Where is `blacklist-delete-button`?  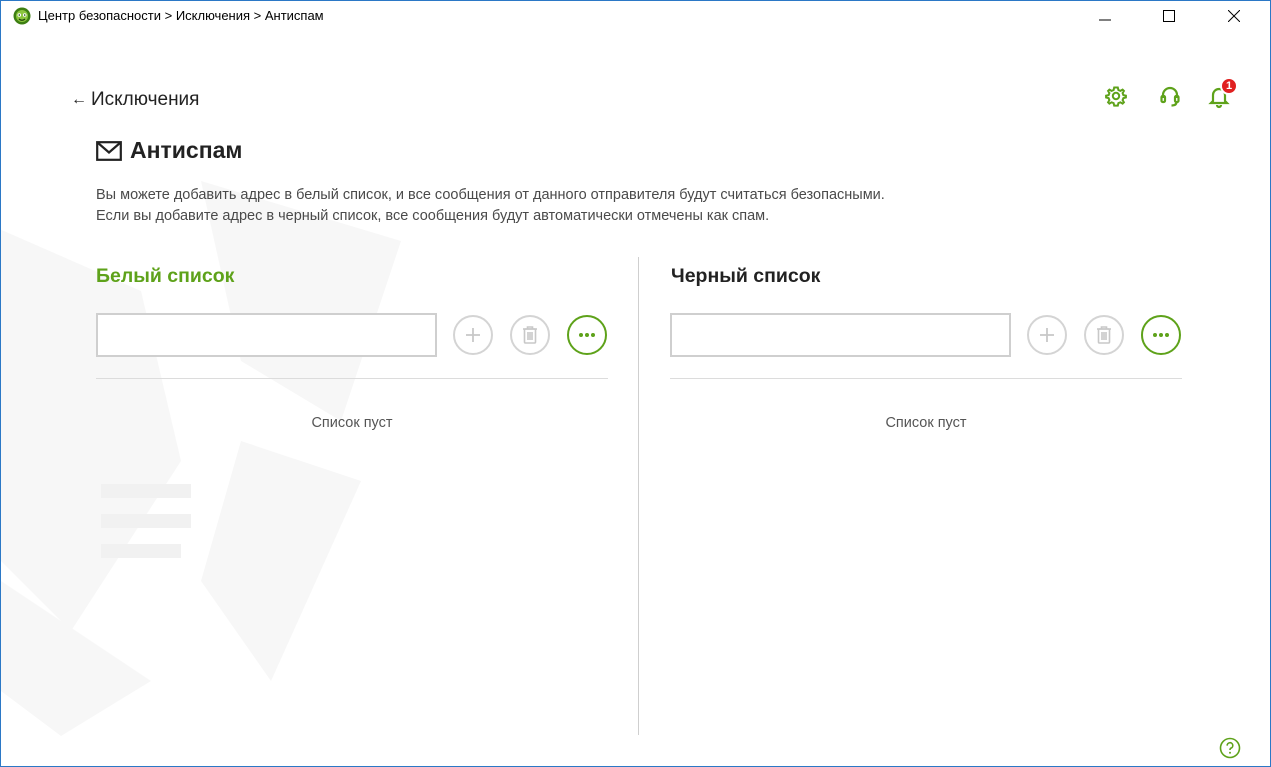
blacklist-delete-button is located at coordinates (1104, 335).